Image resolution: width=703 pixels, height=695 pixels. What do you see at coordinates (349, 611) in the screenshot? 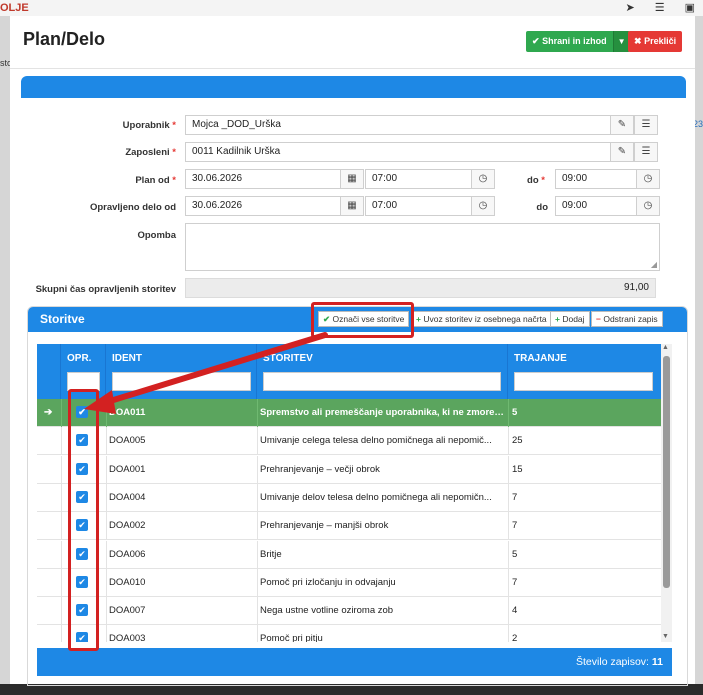
I see `table-row: ✔ DOA007 Nega ustne votline oziroma zob 4` at bounding box center [349, 611].